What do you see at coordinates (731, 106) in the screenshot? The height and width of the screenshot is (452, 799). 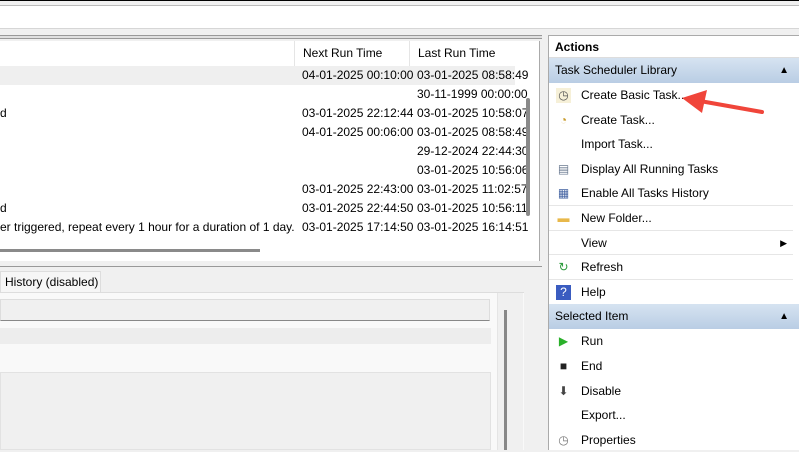 I see `arrow-shaft` at bounding box center [731, 106].